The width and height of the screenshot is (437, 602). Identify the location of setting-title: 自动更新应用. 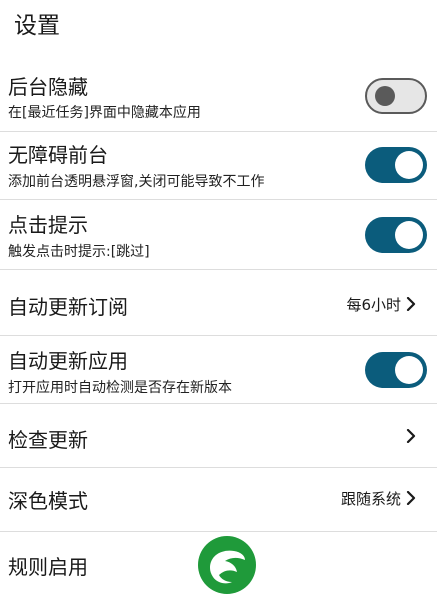
(68, 361).